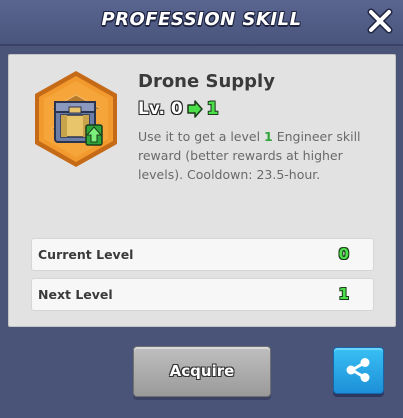  I want to click on acquire-button-label: Acquire, so click(202, 371).